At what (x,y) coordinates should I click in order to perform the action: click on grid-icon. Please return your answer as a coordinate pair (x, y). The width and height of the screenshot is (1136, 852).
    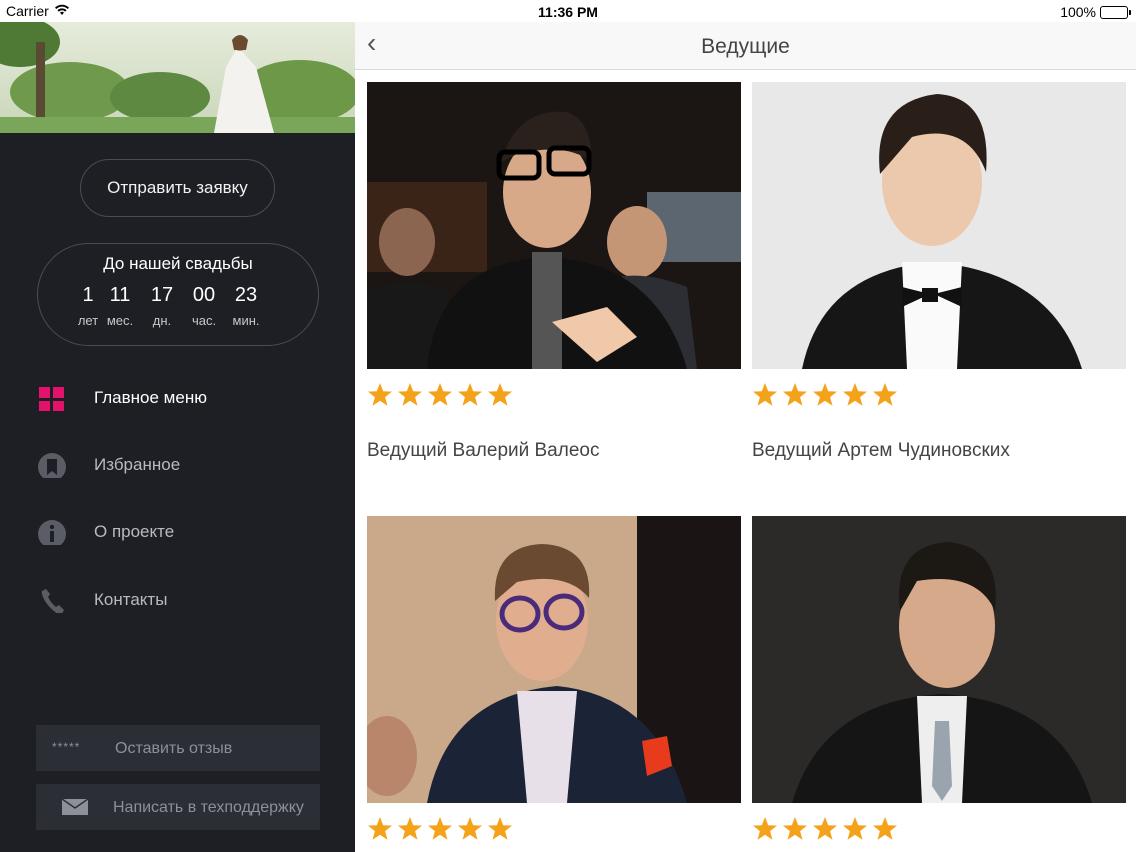
    Looking at the image, I should click on (52, 397).